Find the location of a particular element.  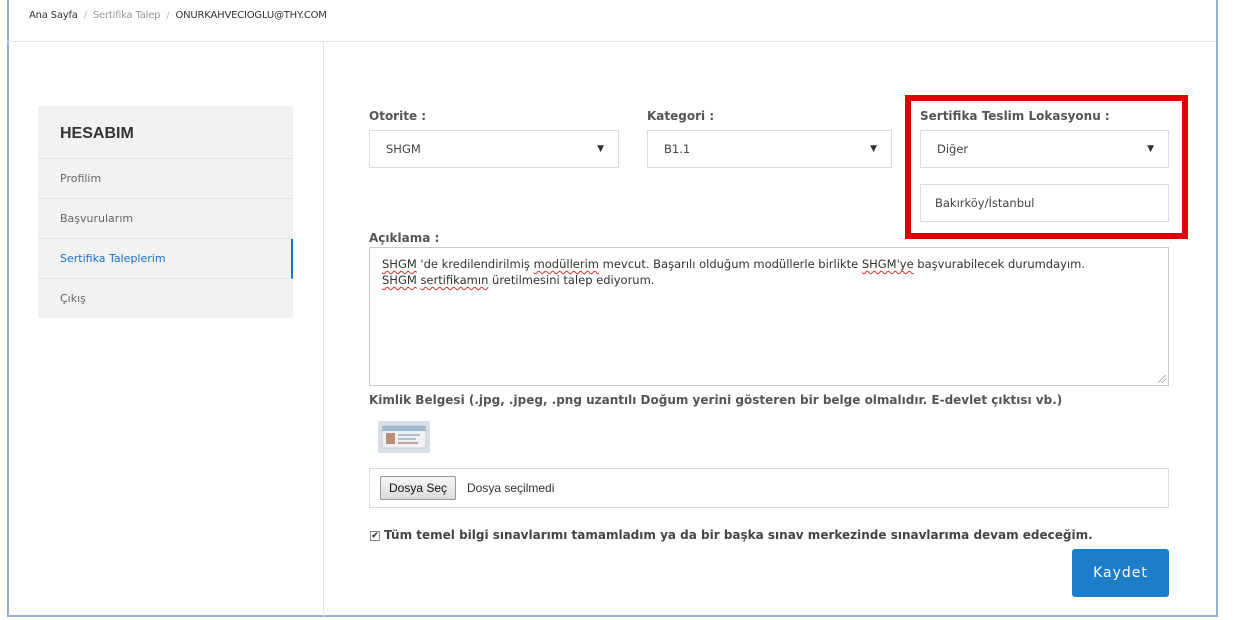

location-select: Diğer ▼ is located at coordinates (1044, 149).